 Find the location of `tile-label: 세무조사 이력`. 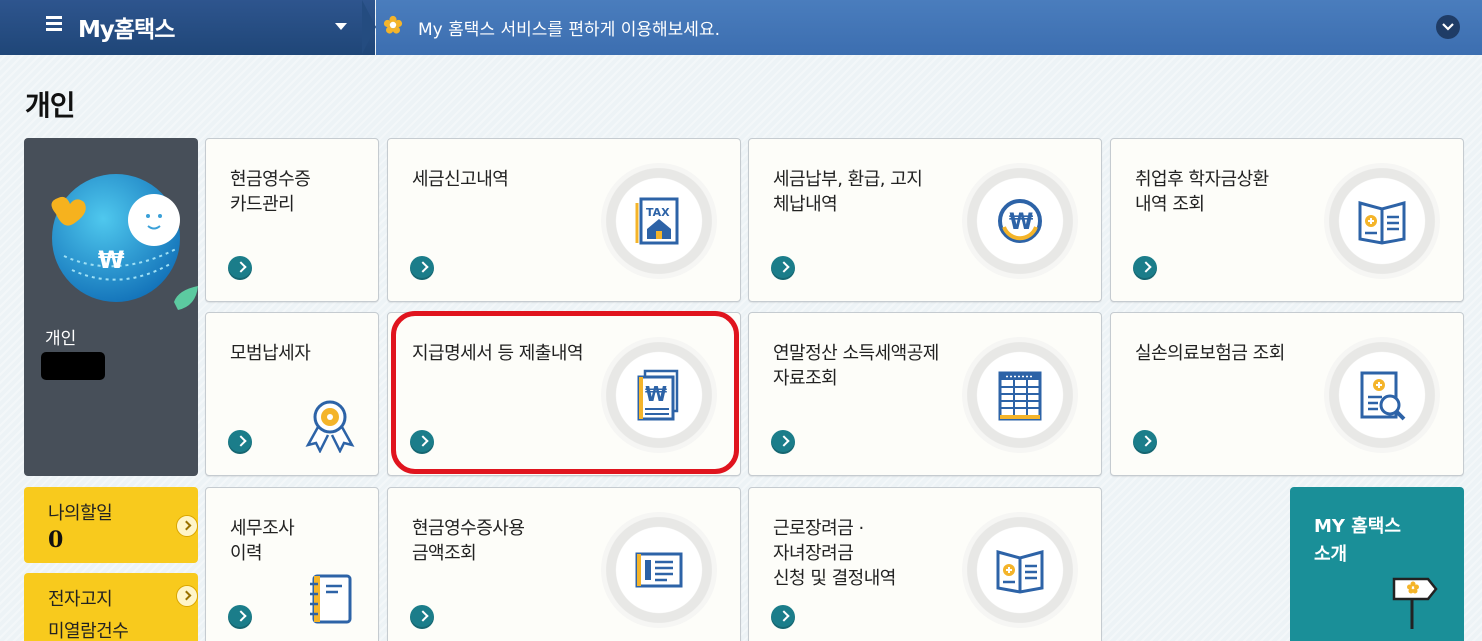

tile-label: 세무조사 이력 is located at coordinates (262, 541).